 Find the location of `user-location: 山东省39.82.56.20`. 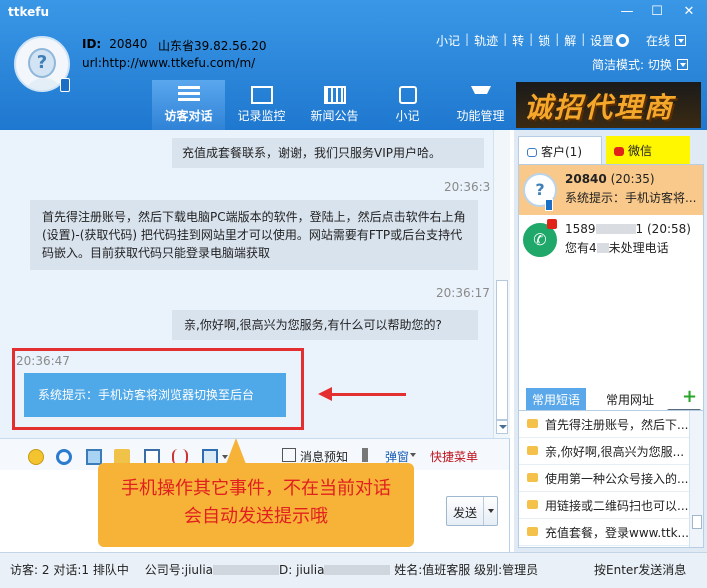

user-location: 山东省39.82.56.20 is located at coordinates (212, 46).